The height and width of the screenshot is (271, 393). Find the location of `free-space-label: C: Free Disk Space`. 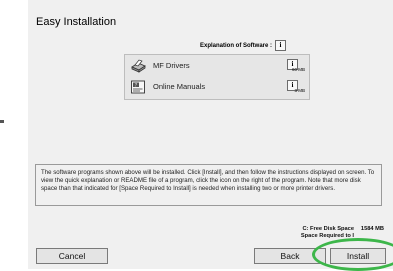

free-space-label: C: Free Disk Space is located at coordinates (328, 229).